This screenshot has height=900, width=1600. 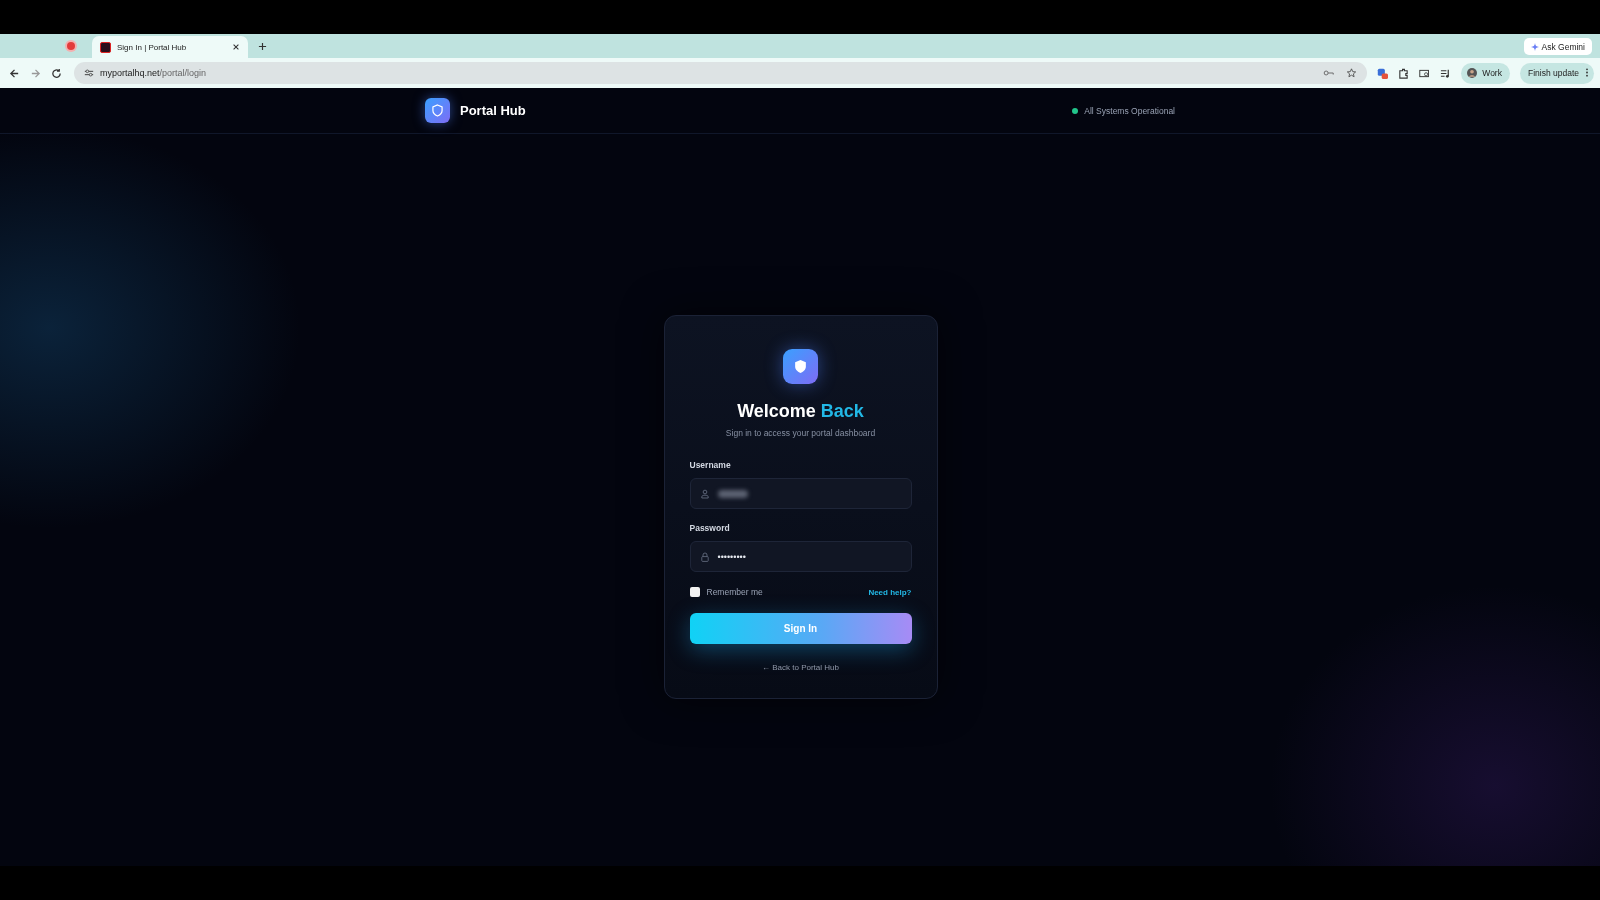 I want to click on user-icon, so click(x=704, y=493).